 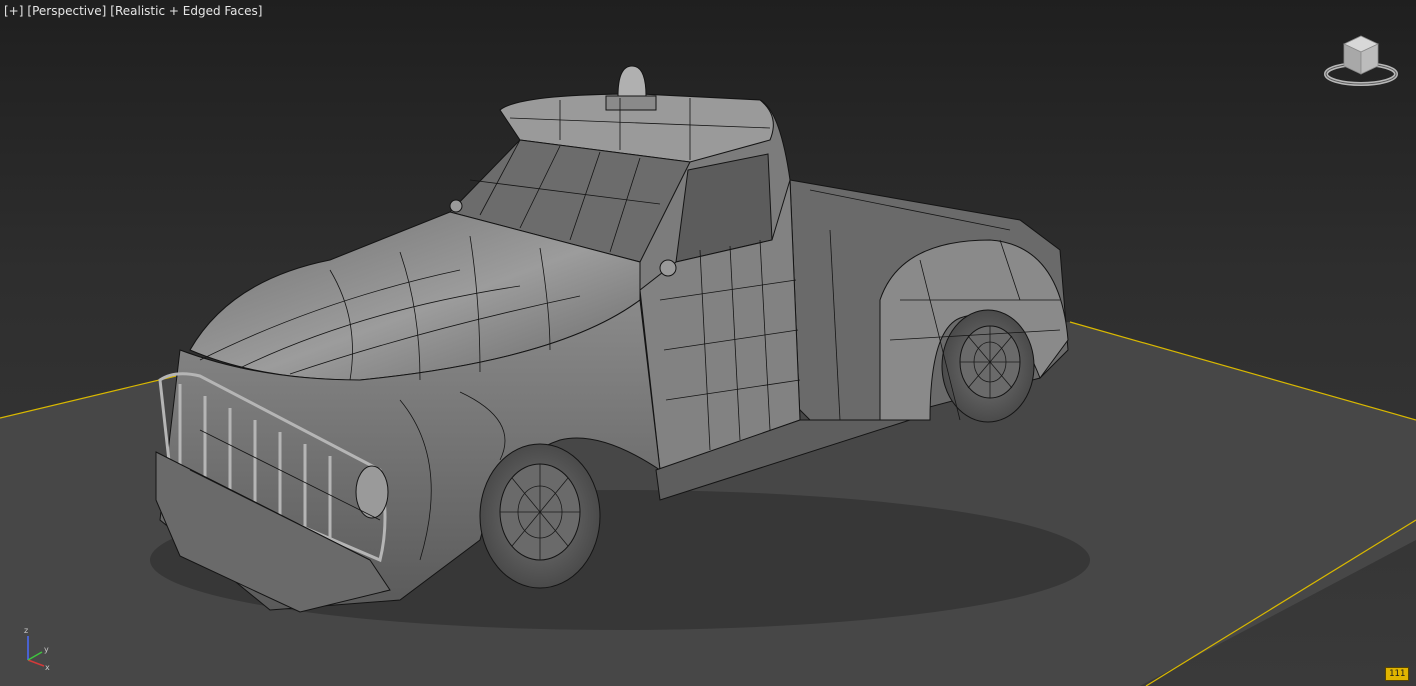 I want to click on axis-tripod: z x y, so click(x=37, y=649).